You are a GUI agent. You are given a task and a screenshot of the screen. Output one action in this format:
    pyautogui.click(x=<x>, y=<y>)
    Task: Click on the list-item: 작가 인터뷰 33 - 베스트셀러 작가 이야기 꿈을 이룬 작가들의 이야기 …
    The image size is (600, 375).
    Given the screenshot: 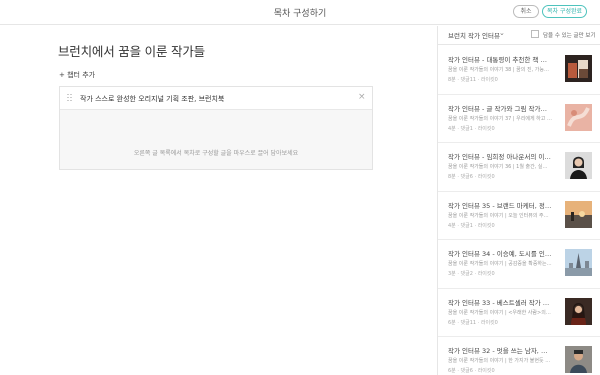 What is the action you would take?
    pyautogui.click(x=519, y=313)
    